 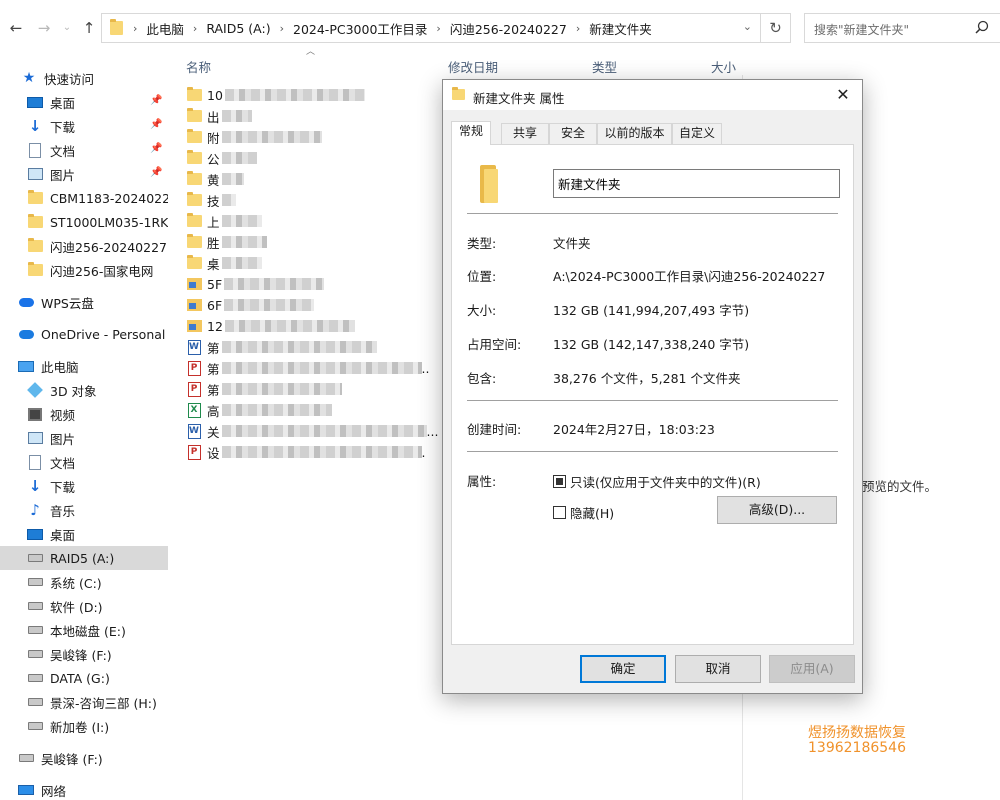 I want to click on nav-item-drive-c: 系统 (C:), so click(x=84, y=582).